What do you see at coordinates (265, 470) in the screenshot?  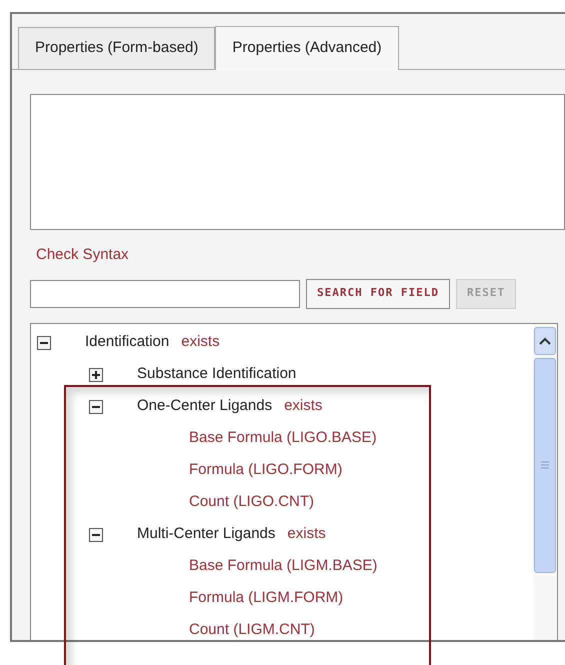 I see `field-item: Formula (LIGO.FORM)` at bounding box center [265, 470].